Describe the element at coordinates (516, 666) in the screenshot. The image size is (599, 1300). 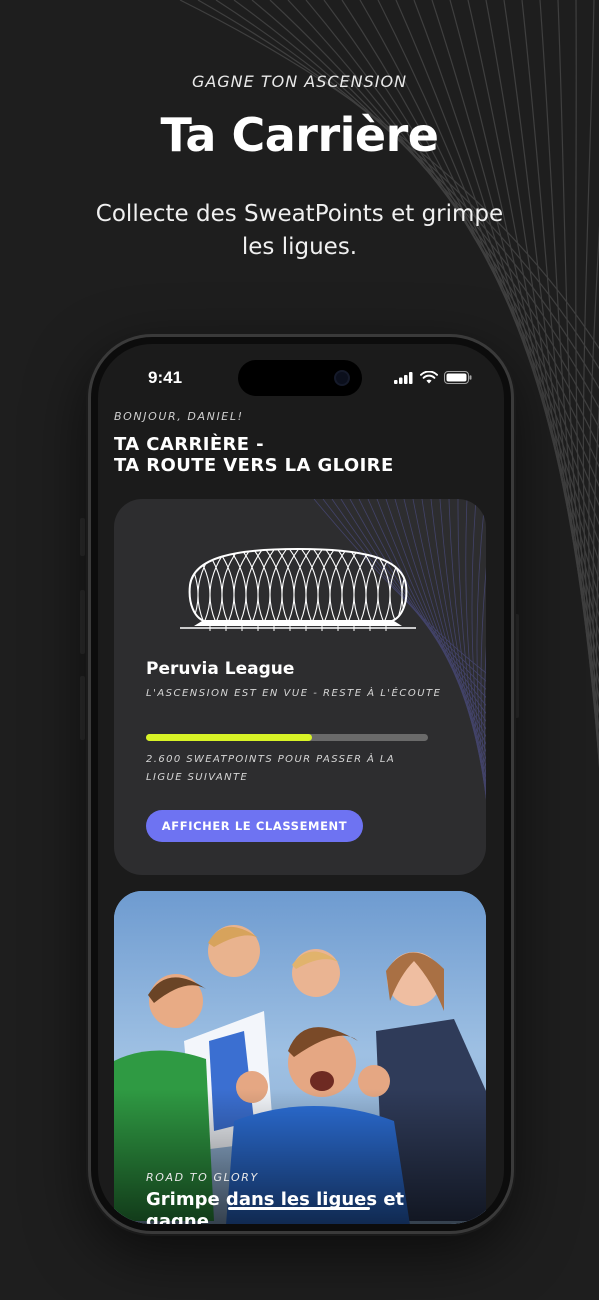
I see `power-button` at that location.